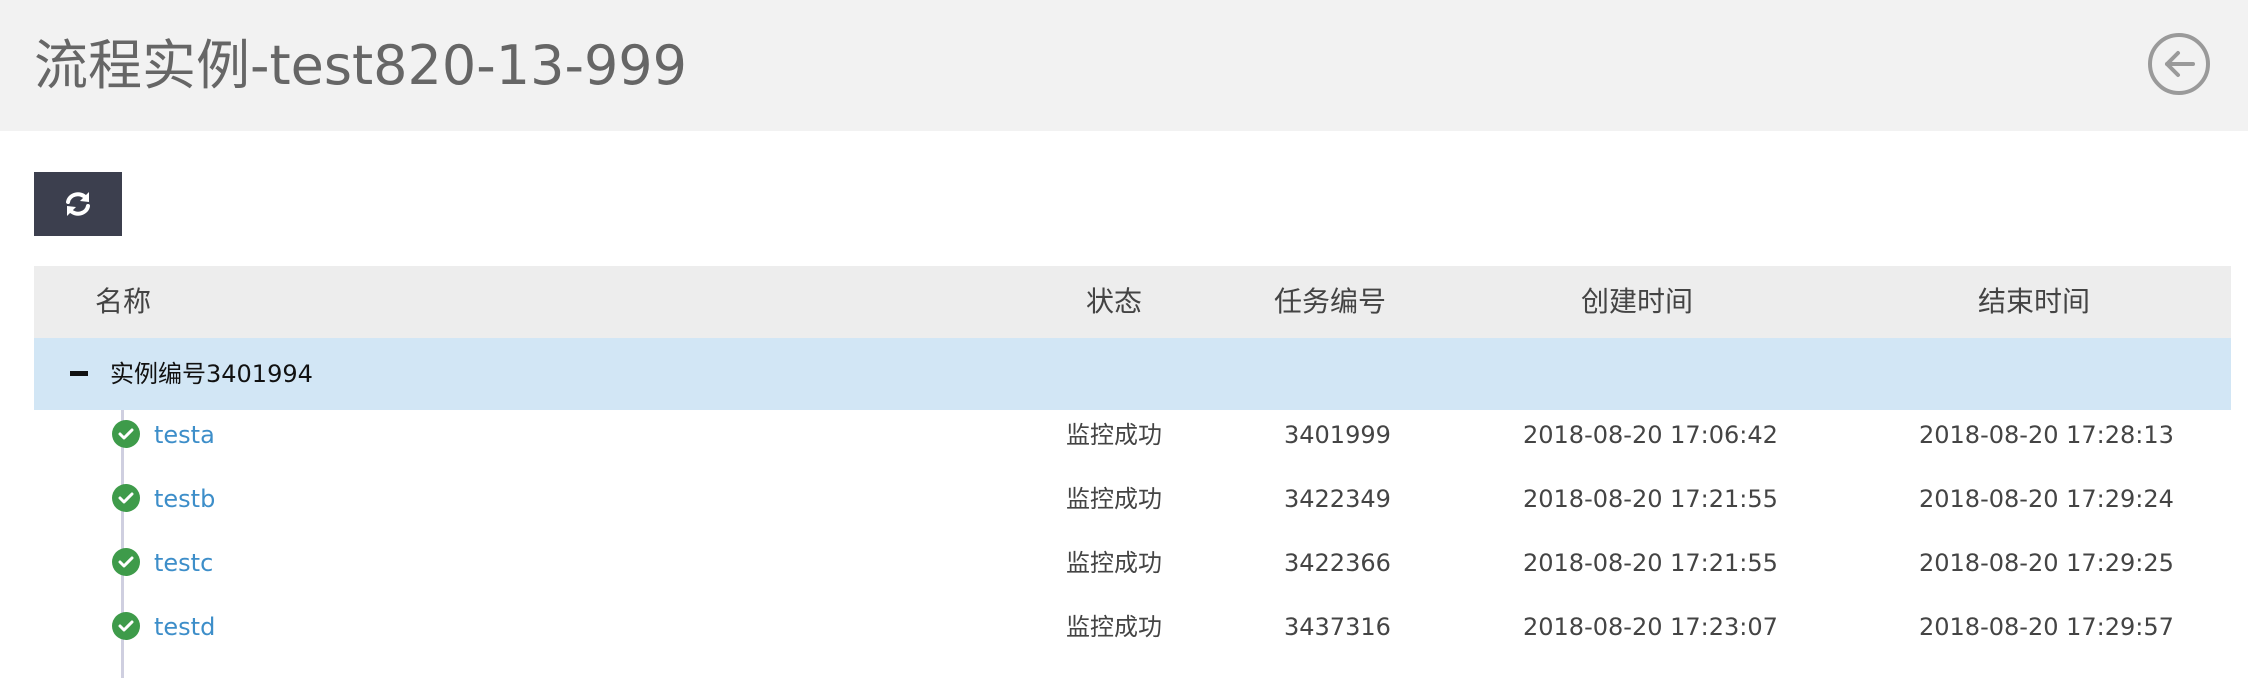  What do you see at coordinates (184, 499) in the screenshot?
I see `task-name-link: testb` at bounding box center [184, 499].